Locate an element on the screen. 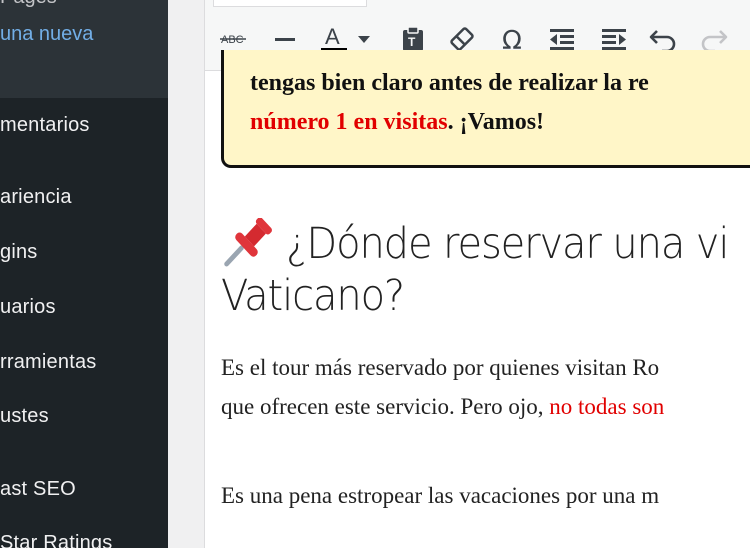 The height and width of the screenshot is (548, 750). outdent-icon is located at coordinates (562, 39).